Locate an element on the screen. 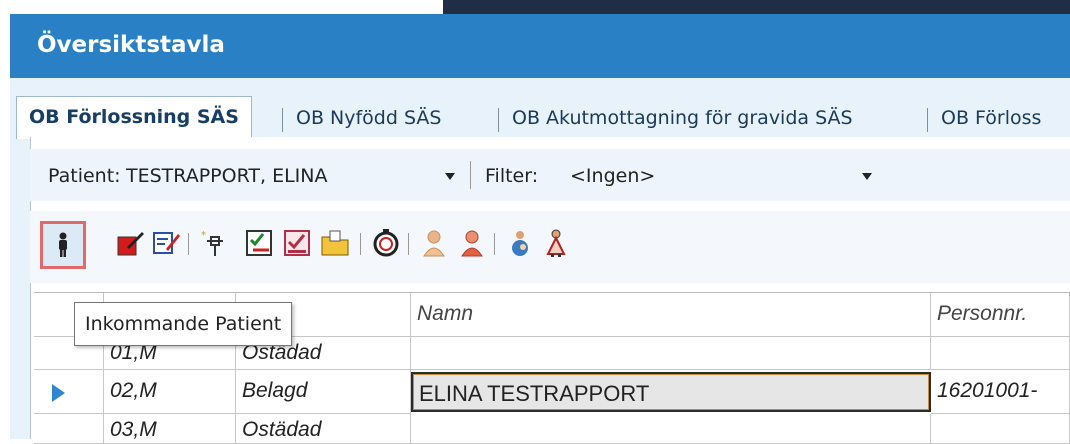 Image resolution: width=1070 pixels, height=444 pixels. connect-icon: * is located at coordinates (212, 243).